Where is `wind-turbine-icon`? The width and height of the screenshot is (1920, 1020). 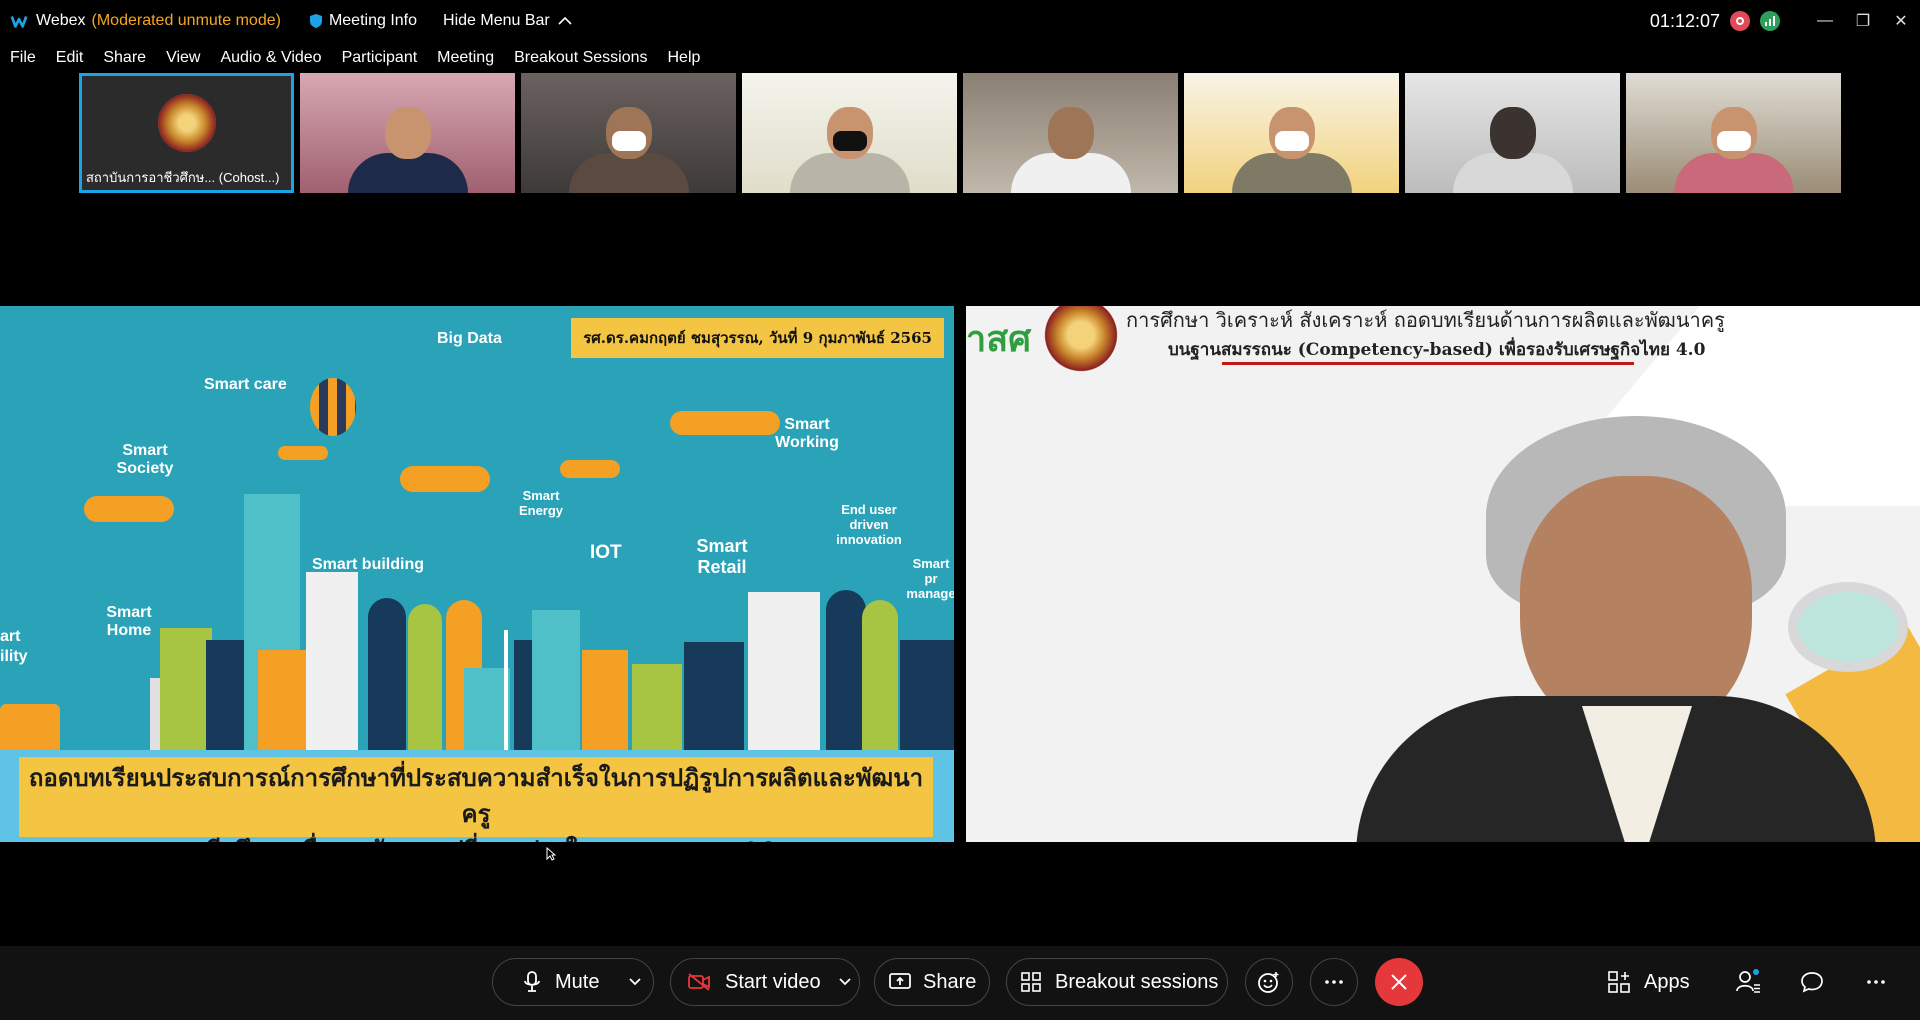
wind-turbine-icon is located at coordinates (506, 690).